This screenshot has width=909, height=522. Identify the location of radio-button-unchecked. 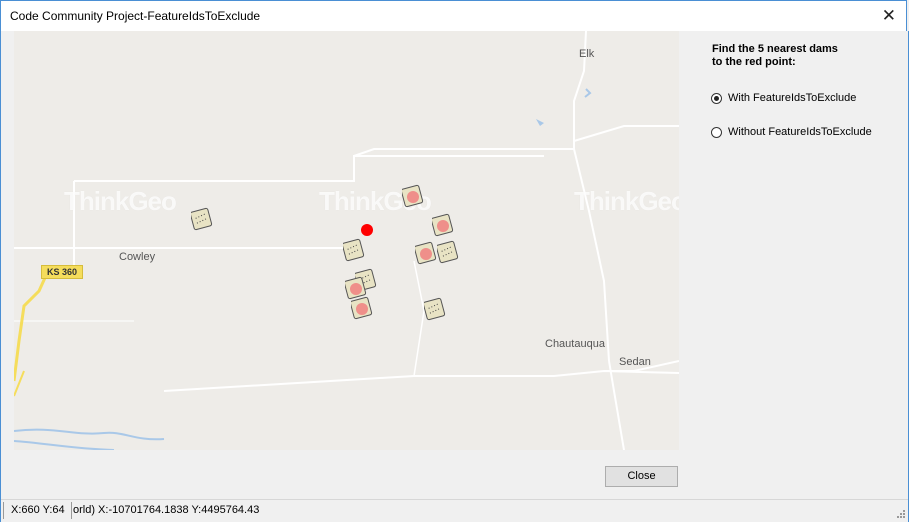
(716, 132).